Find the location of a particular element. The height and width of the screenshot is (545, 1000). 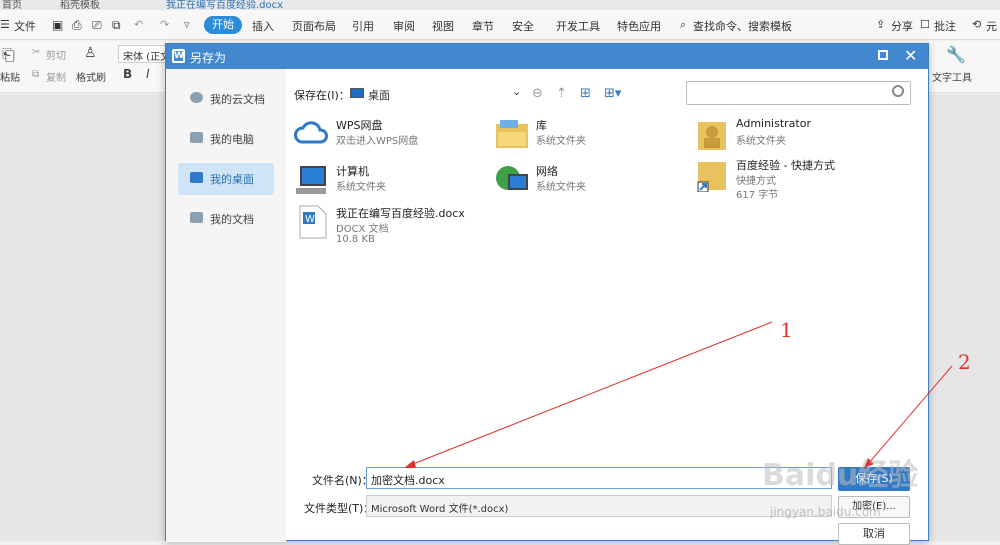

copy-icon: ⧉ is located at coordinates (35, 74).